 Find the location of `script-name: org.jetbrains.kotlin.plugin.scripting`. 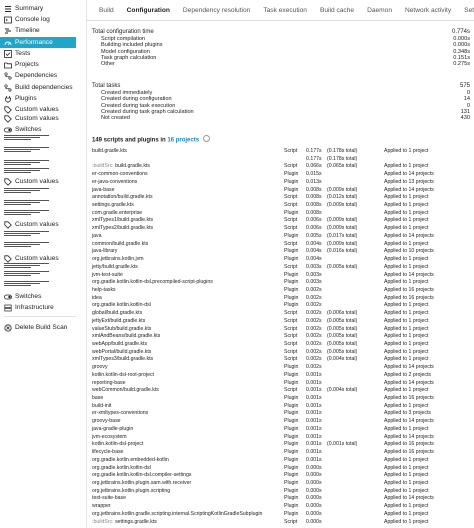

script-name: org.jetbrains.kotlin.plugin.scripting is located at coordinates (131, 491).